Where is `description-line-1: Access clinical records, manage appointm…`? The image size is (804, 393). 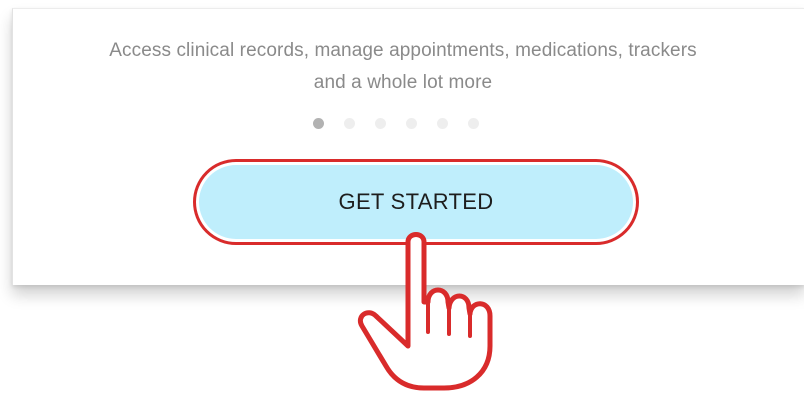 description-line-1: Access clinical records, manage appointm… is located at coordinates (403, 50).